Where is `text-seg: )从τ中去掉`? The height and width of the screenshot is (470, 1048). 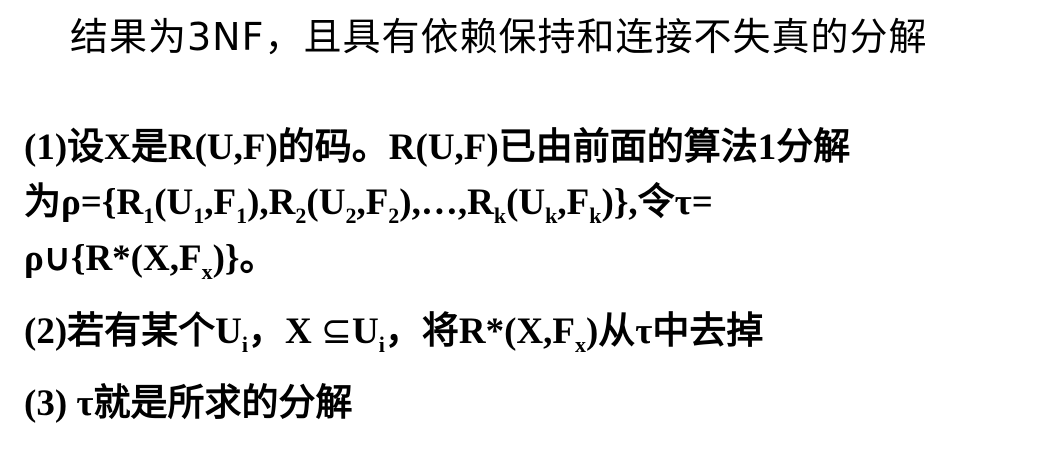 text-seg: )从τ中去掉 is located at coordinates (674, 331).